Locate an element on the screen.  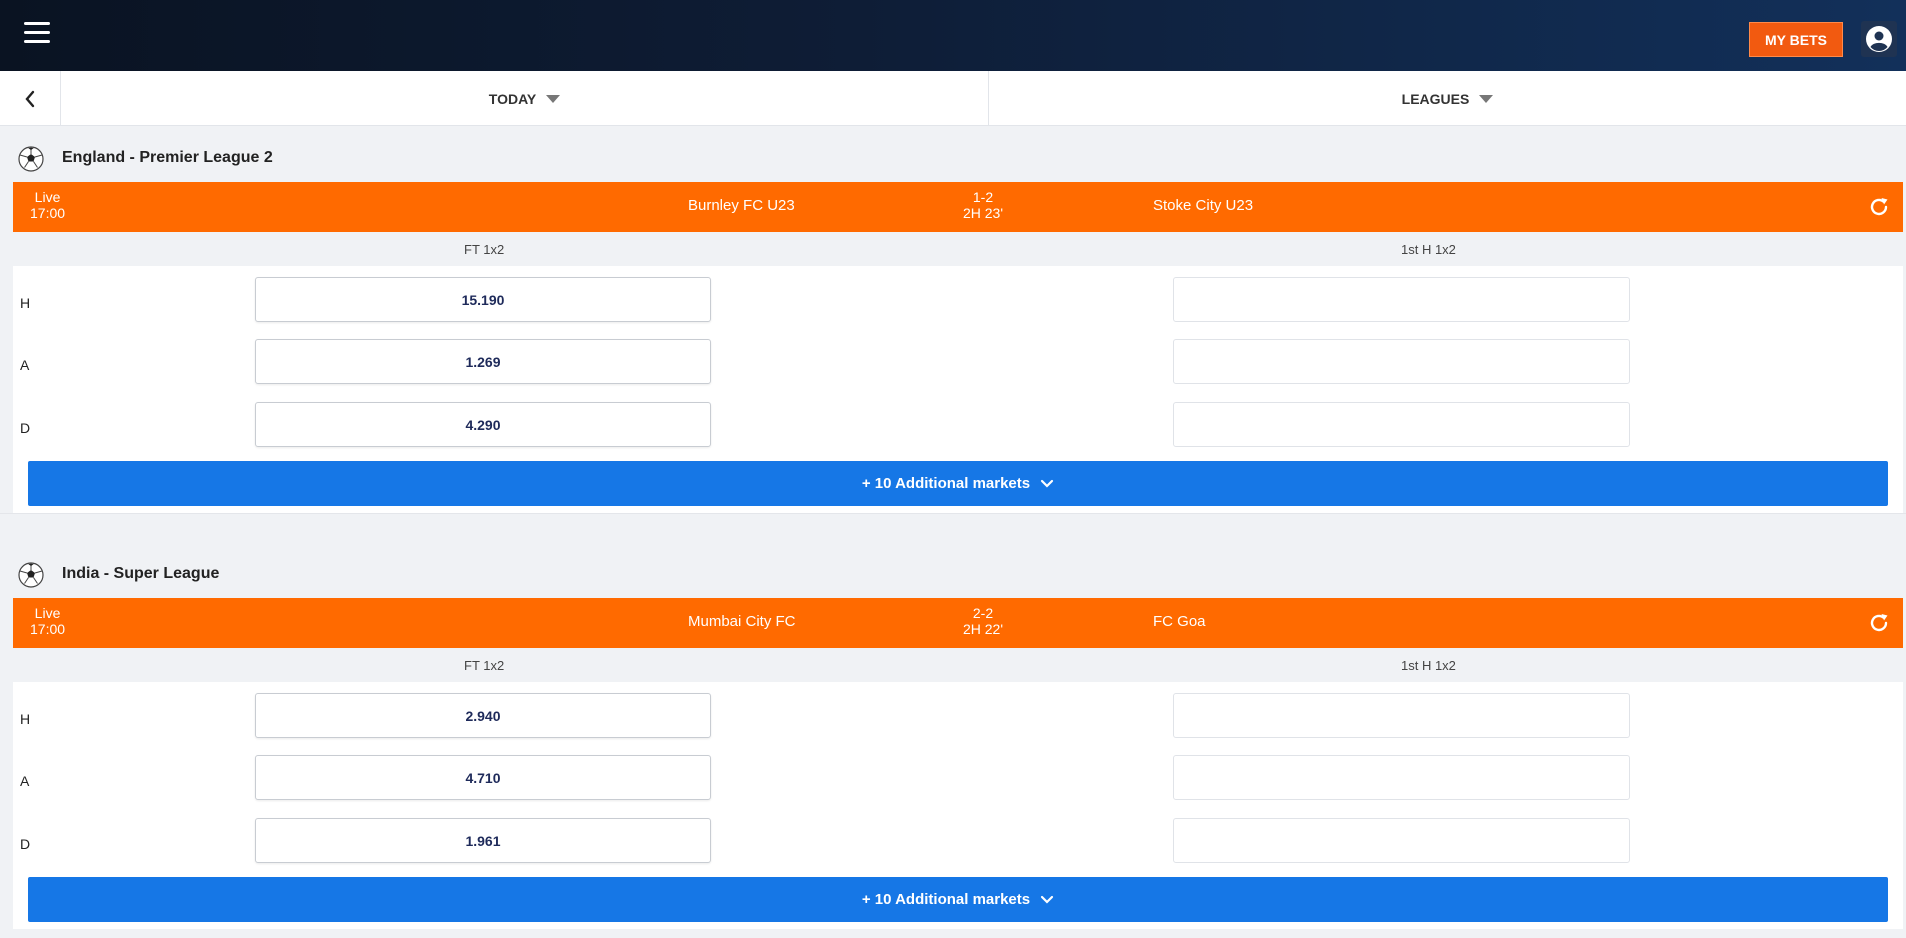
user-account-button is located at coordinates (1879, 39).